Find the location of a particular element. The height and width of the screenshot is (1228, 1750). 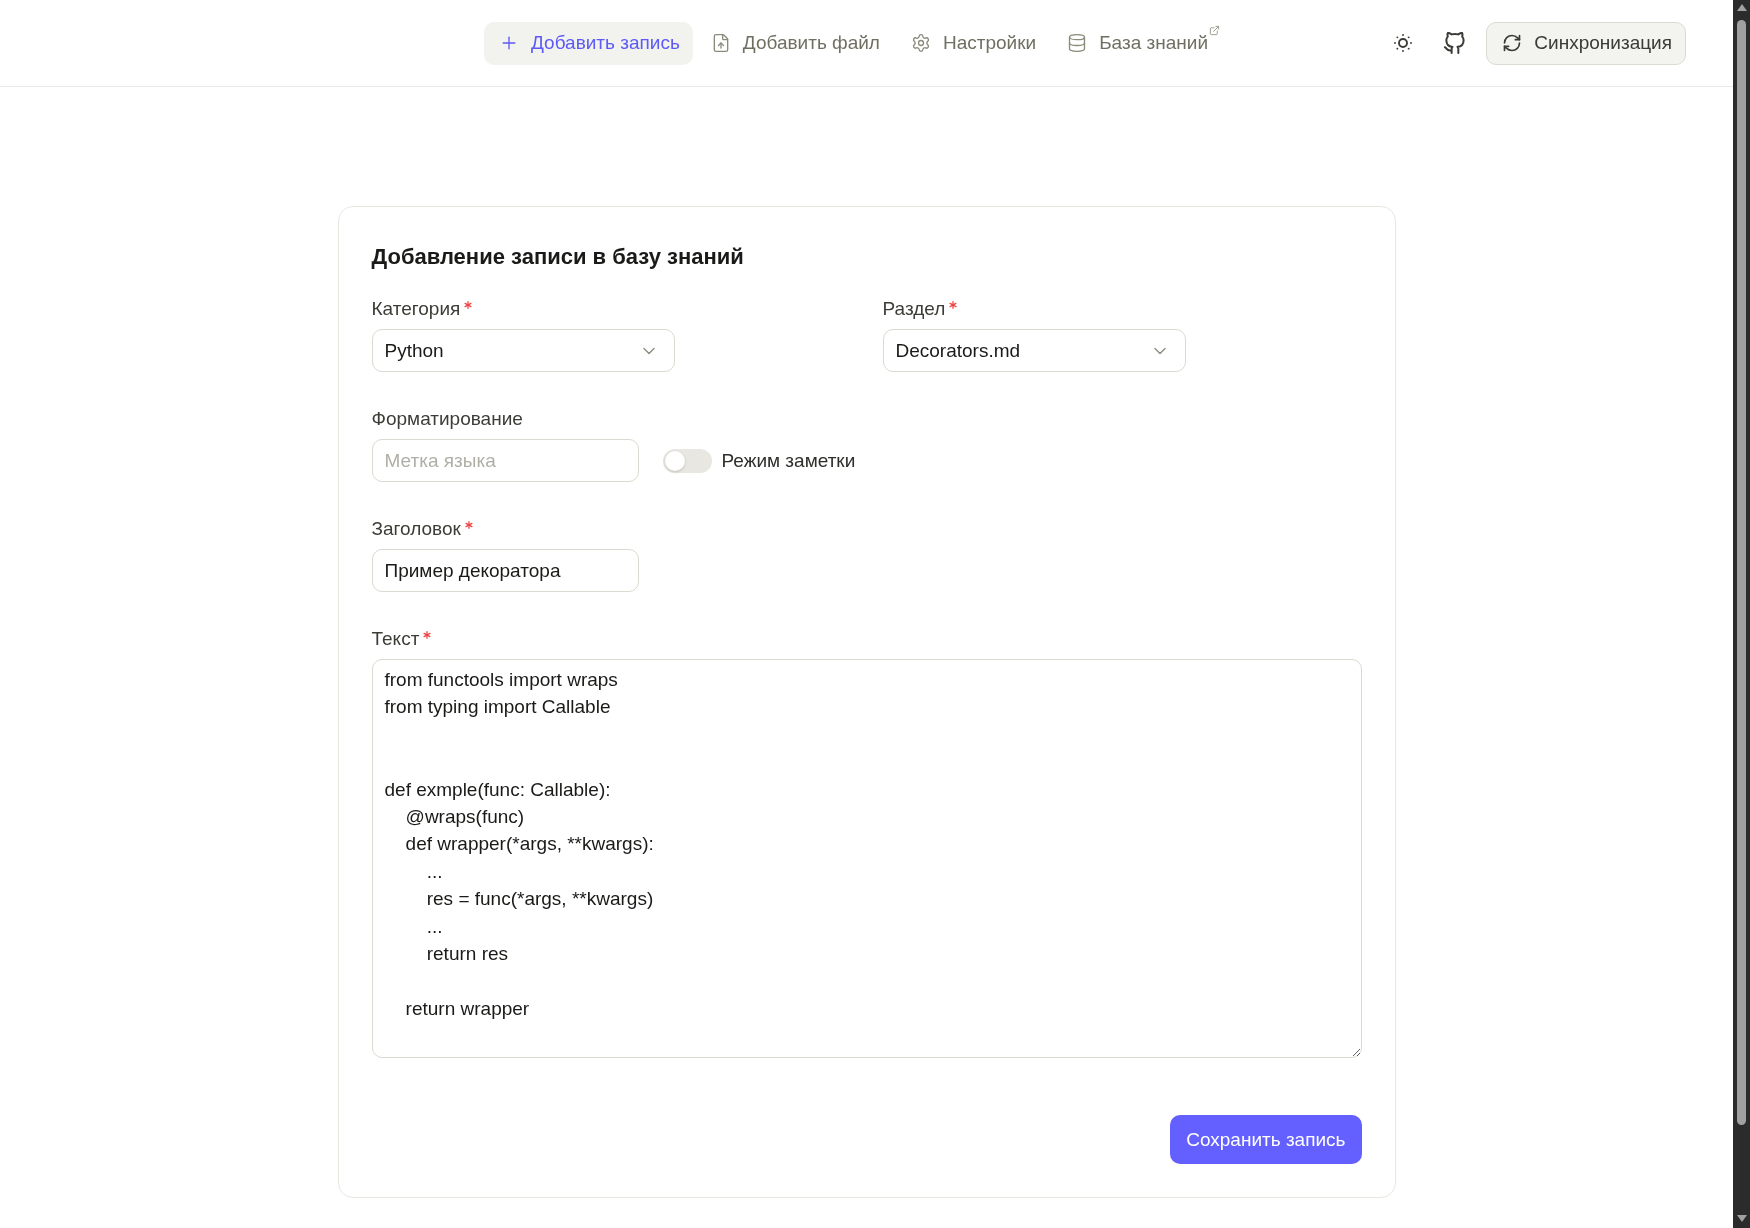

nav-tab: База знаний is located at coordinates (1142, 43).